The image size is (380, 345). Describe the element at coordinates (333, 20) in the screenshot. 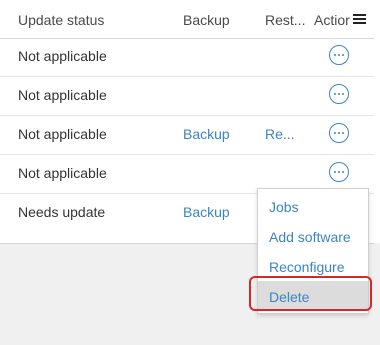

I see `column-header-actions: Actior` at that location.